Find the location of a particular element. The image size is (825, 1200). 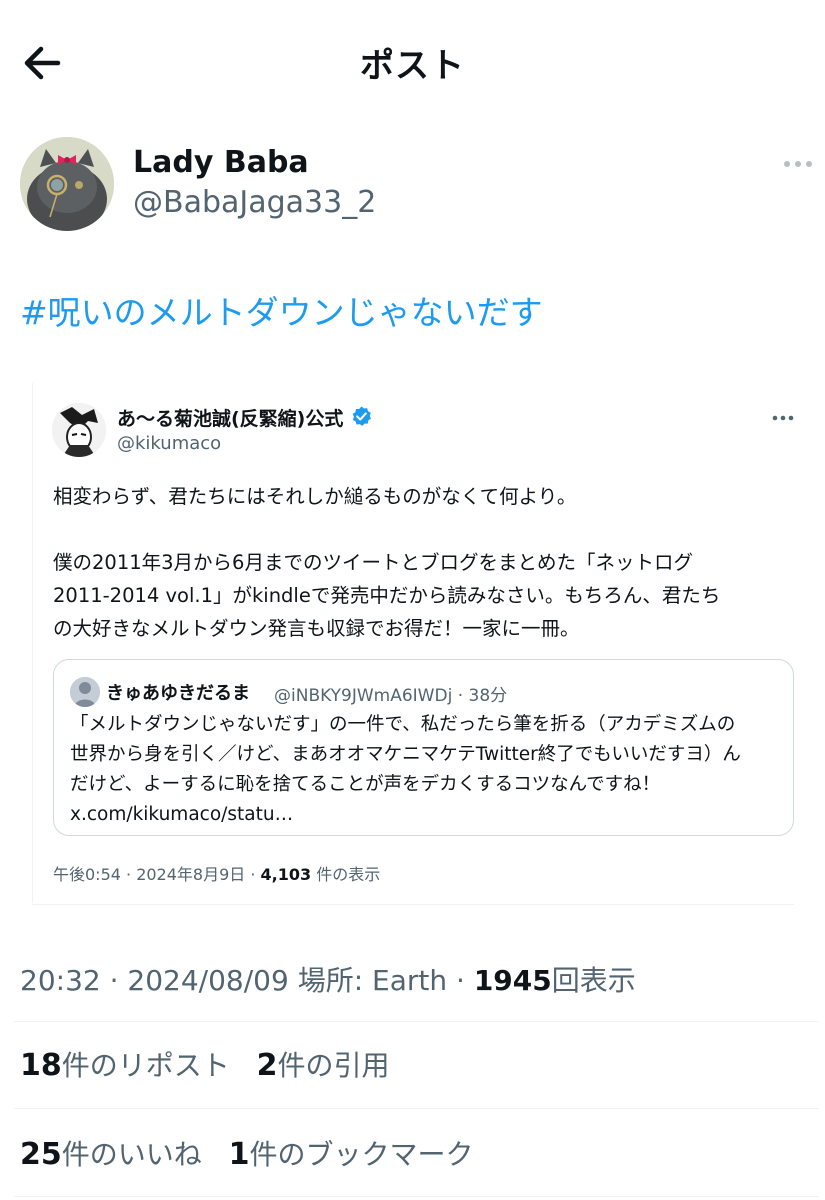

likes-count: 25 is located at coordinates (41, 1154).